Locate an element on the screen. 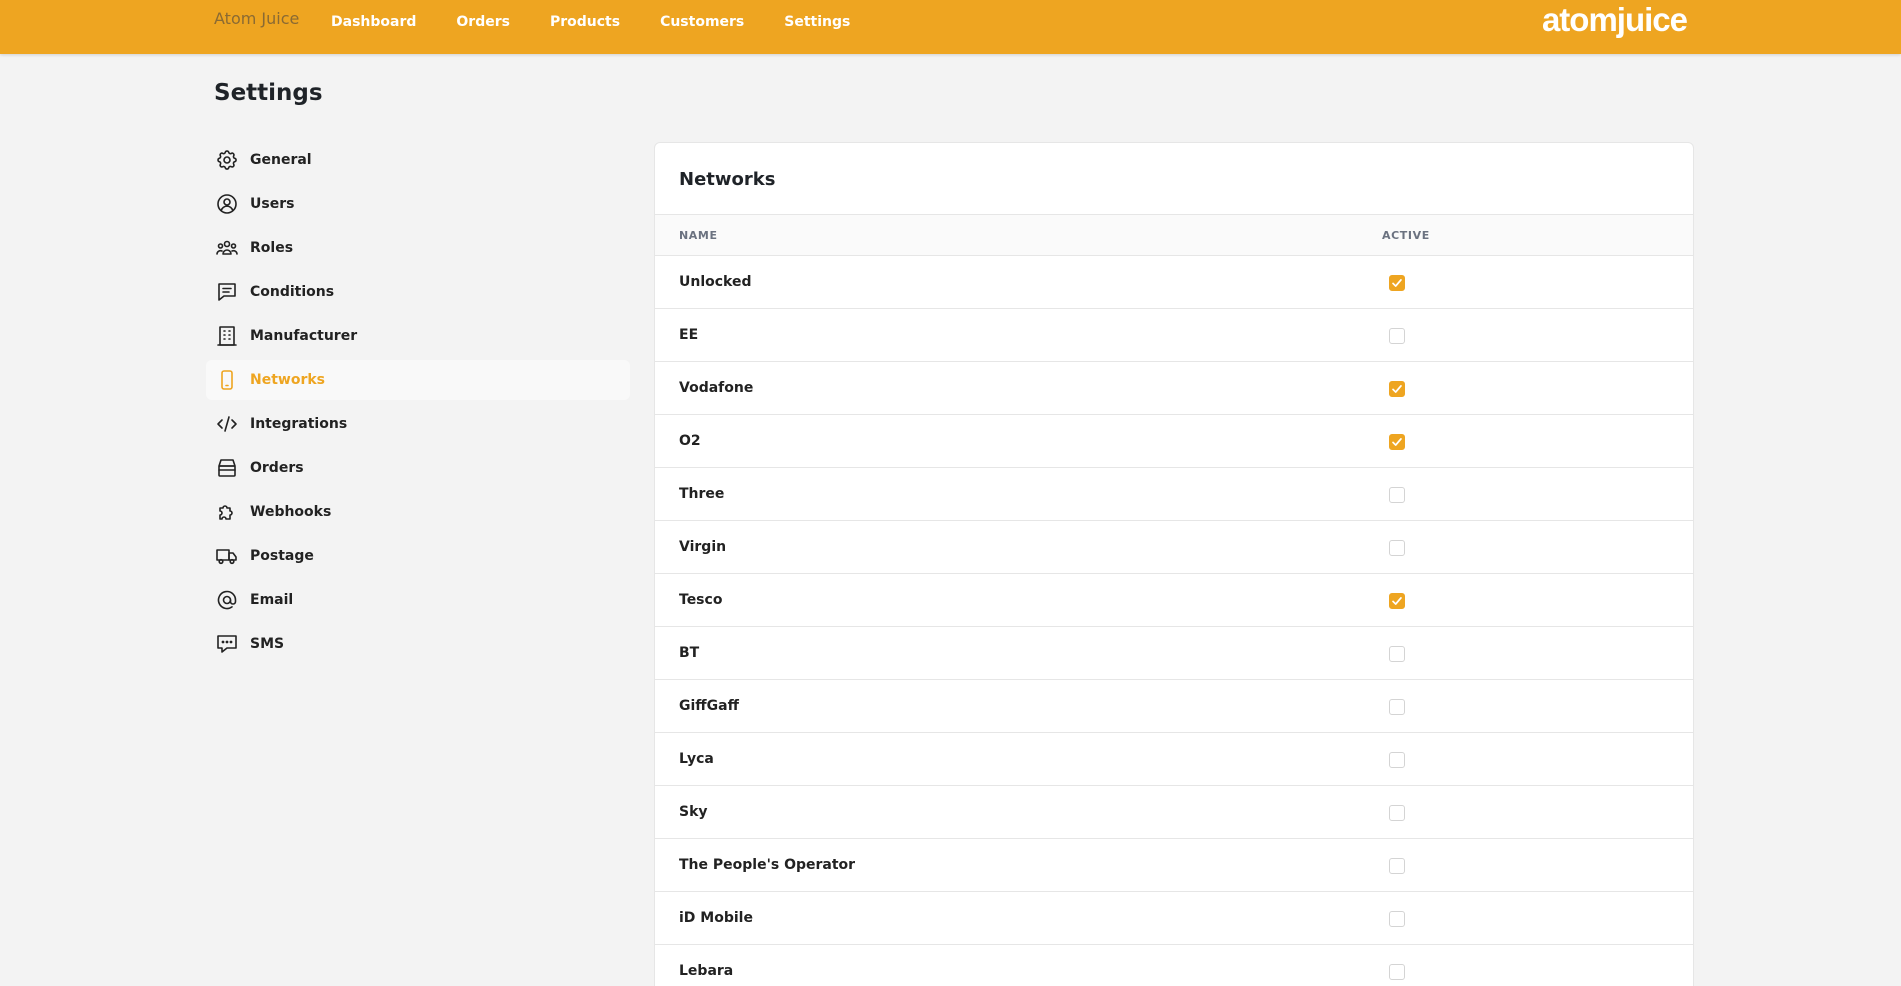 The width and height of the screenshot is (1901, 986). network-name: EE is located at coordinates (689, 335).